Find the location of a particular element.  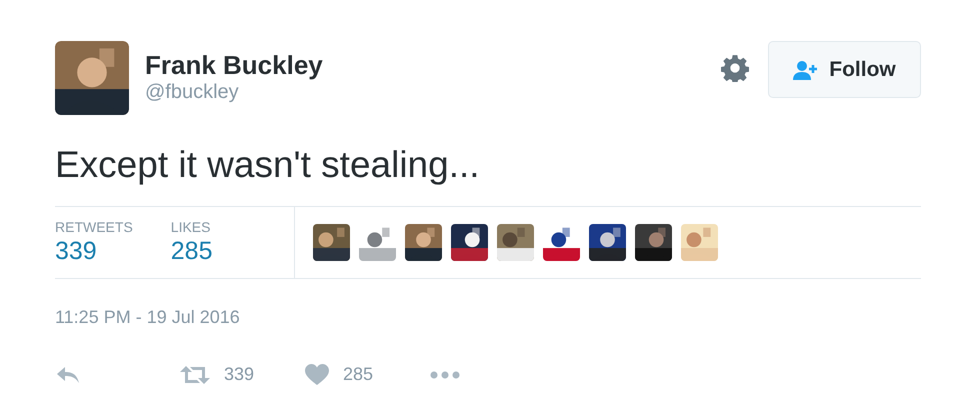

timestamp: 11:25 PM - 19 Jul 2016 is located at coordinates (488, 317).